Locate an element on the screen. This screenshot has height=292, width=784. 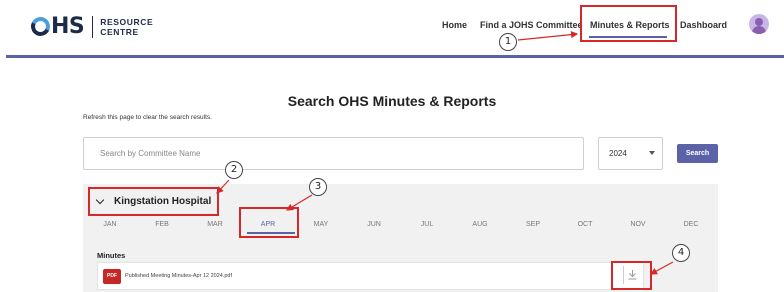
annotation-marker-1: 1 is located at coordinates (508, 42).